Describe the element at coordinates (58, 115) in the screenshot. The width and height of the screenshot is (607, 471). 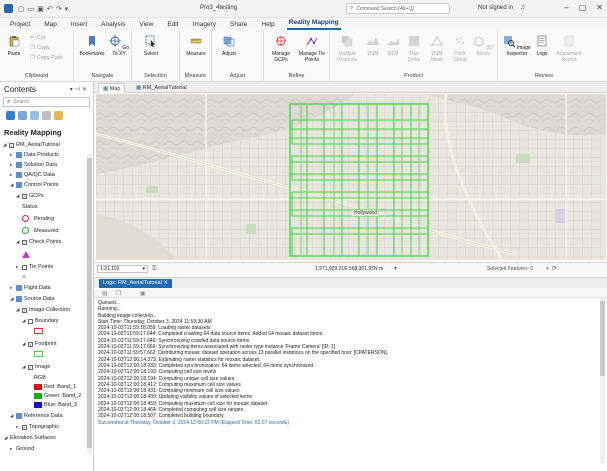
I see `list-by-snapping-icon` at that location.